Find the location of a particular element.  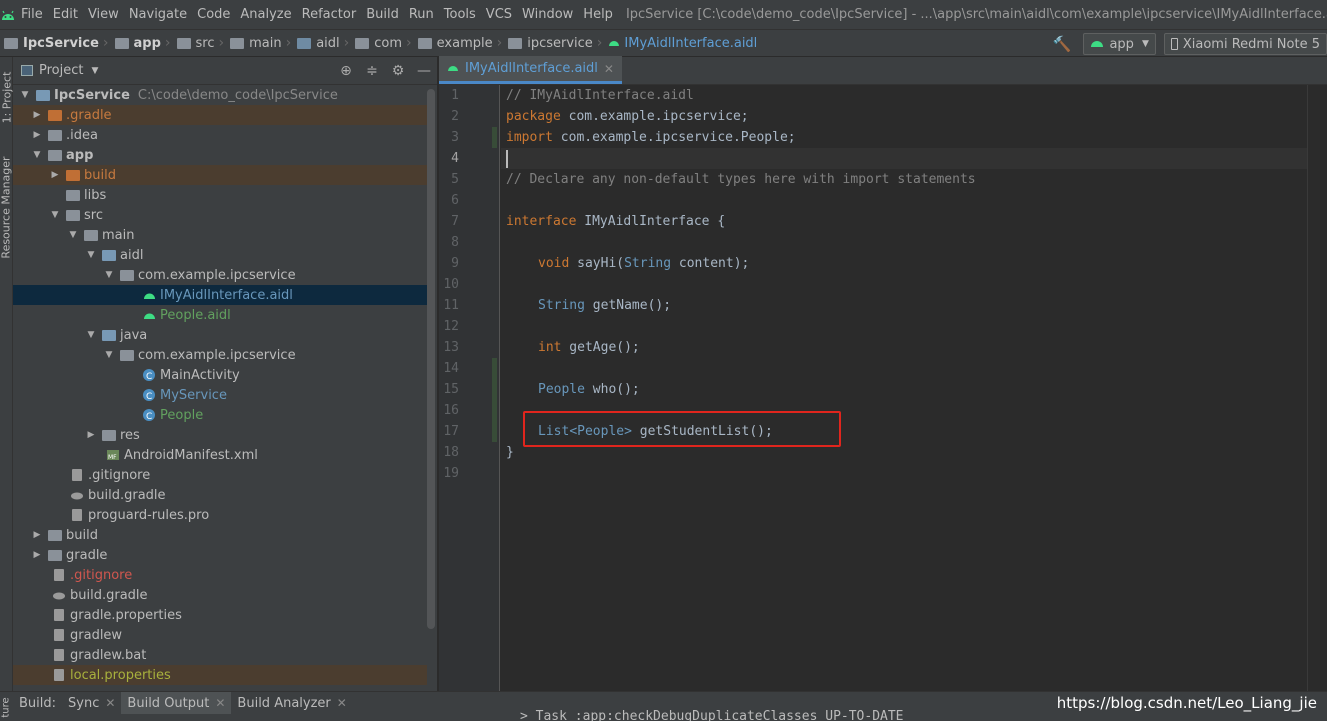

menu-help: Help is located at coordinates (598, 14).